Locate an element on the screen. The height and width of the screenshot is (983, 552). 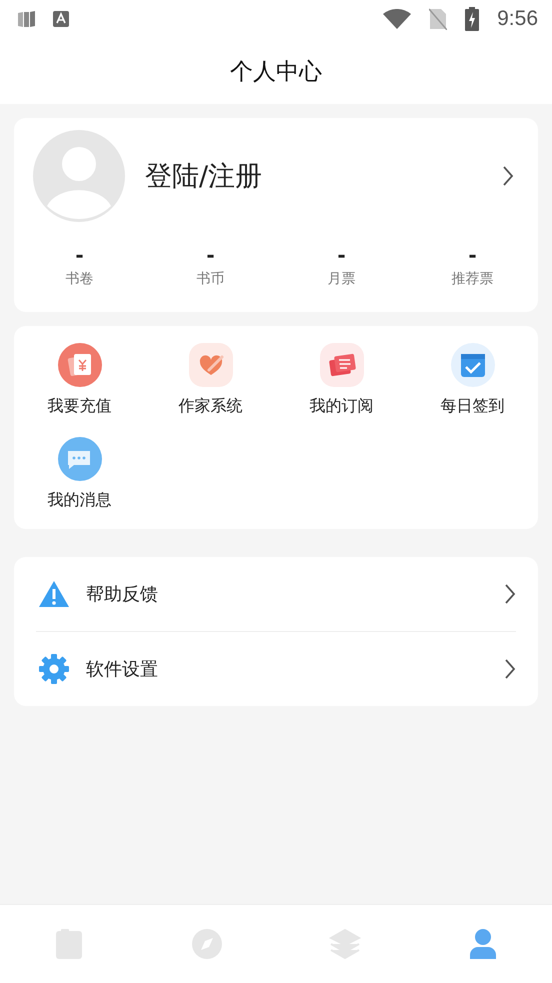
compass-icon is located at coordinates (207, 944).